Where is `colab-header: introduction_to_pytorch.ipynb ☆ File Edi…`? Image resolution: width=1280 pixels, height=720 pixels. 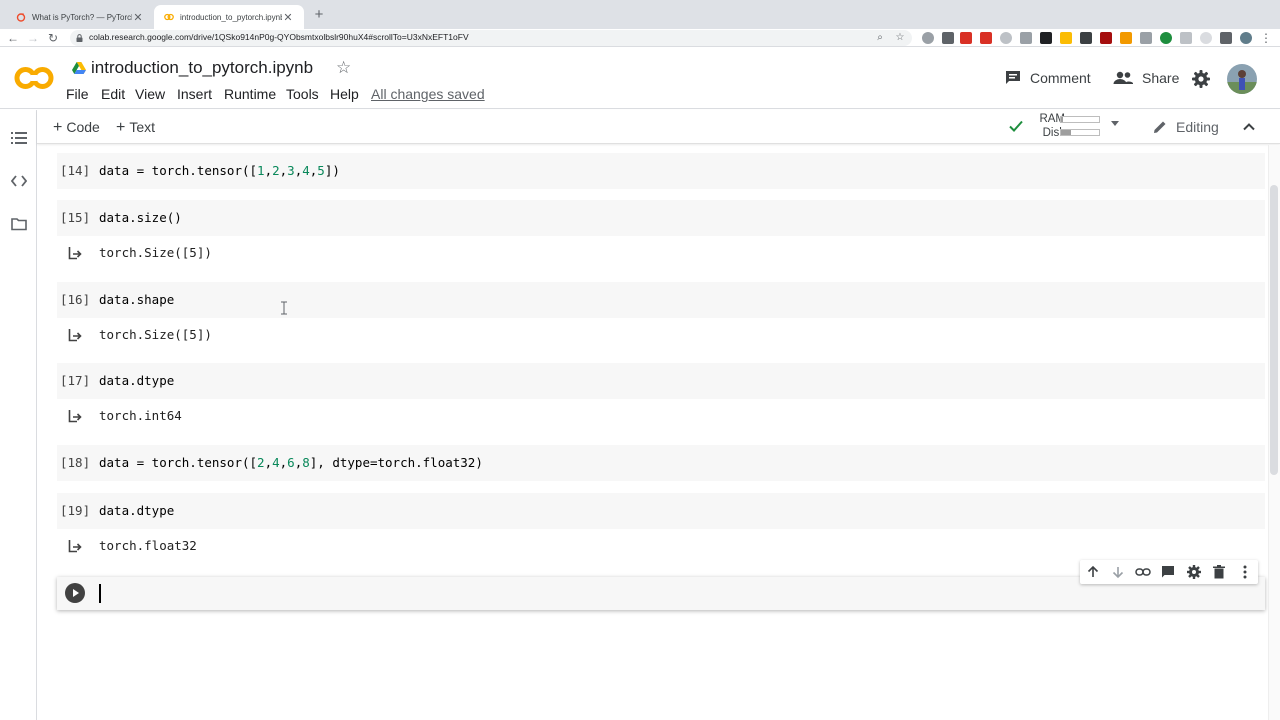 colab-header: introduction_to_pytorch.ipynb ☆ File Edi… is located at coordinates (640, 78).